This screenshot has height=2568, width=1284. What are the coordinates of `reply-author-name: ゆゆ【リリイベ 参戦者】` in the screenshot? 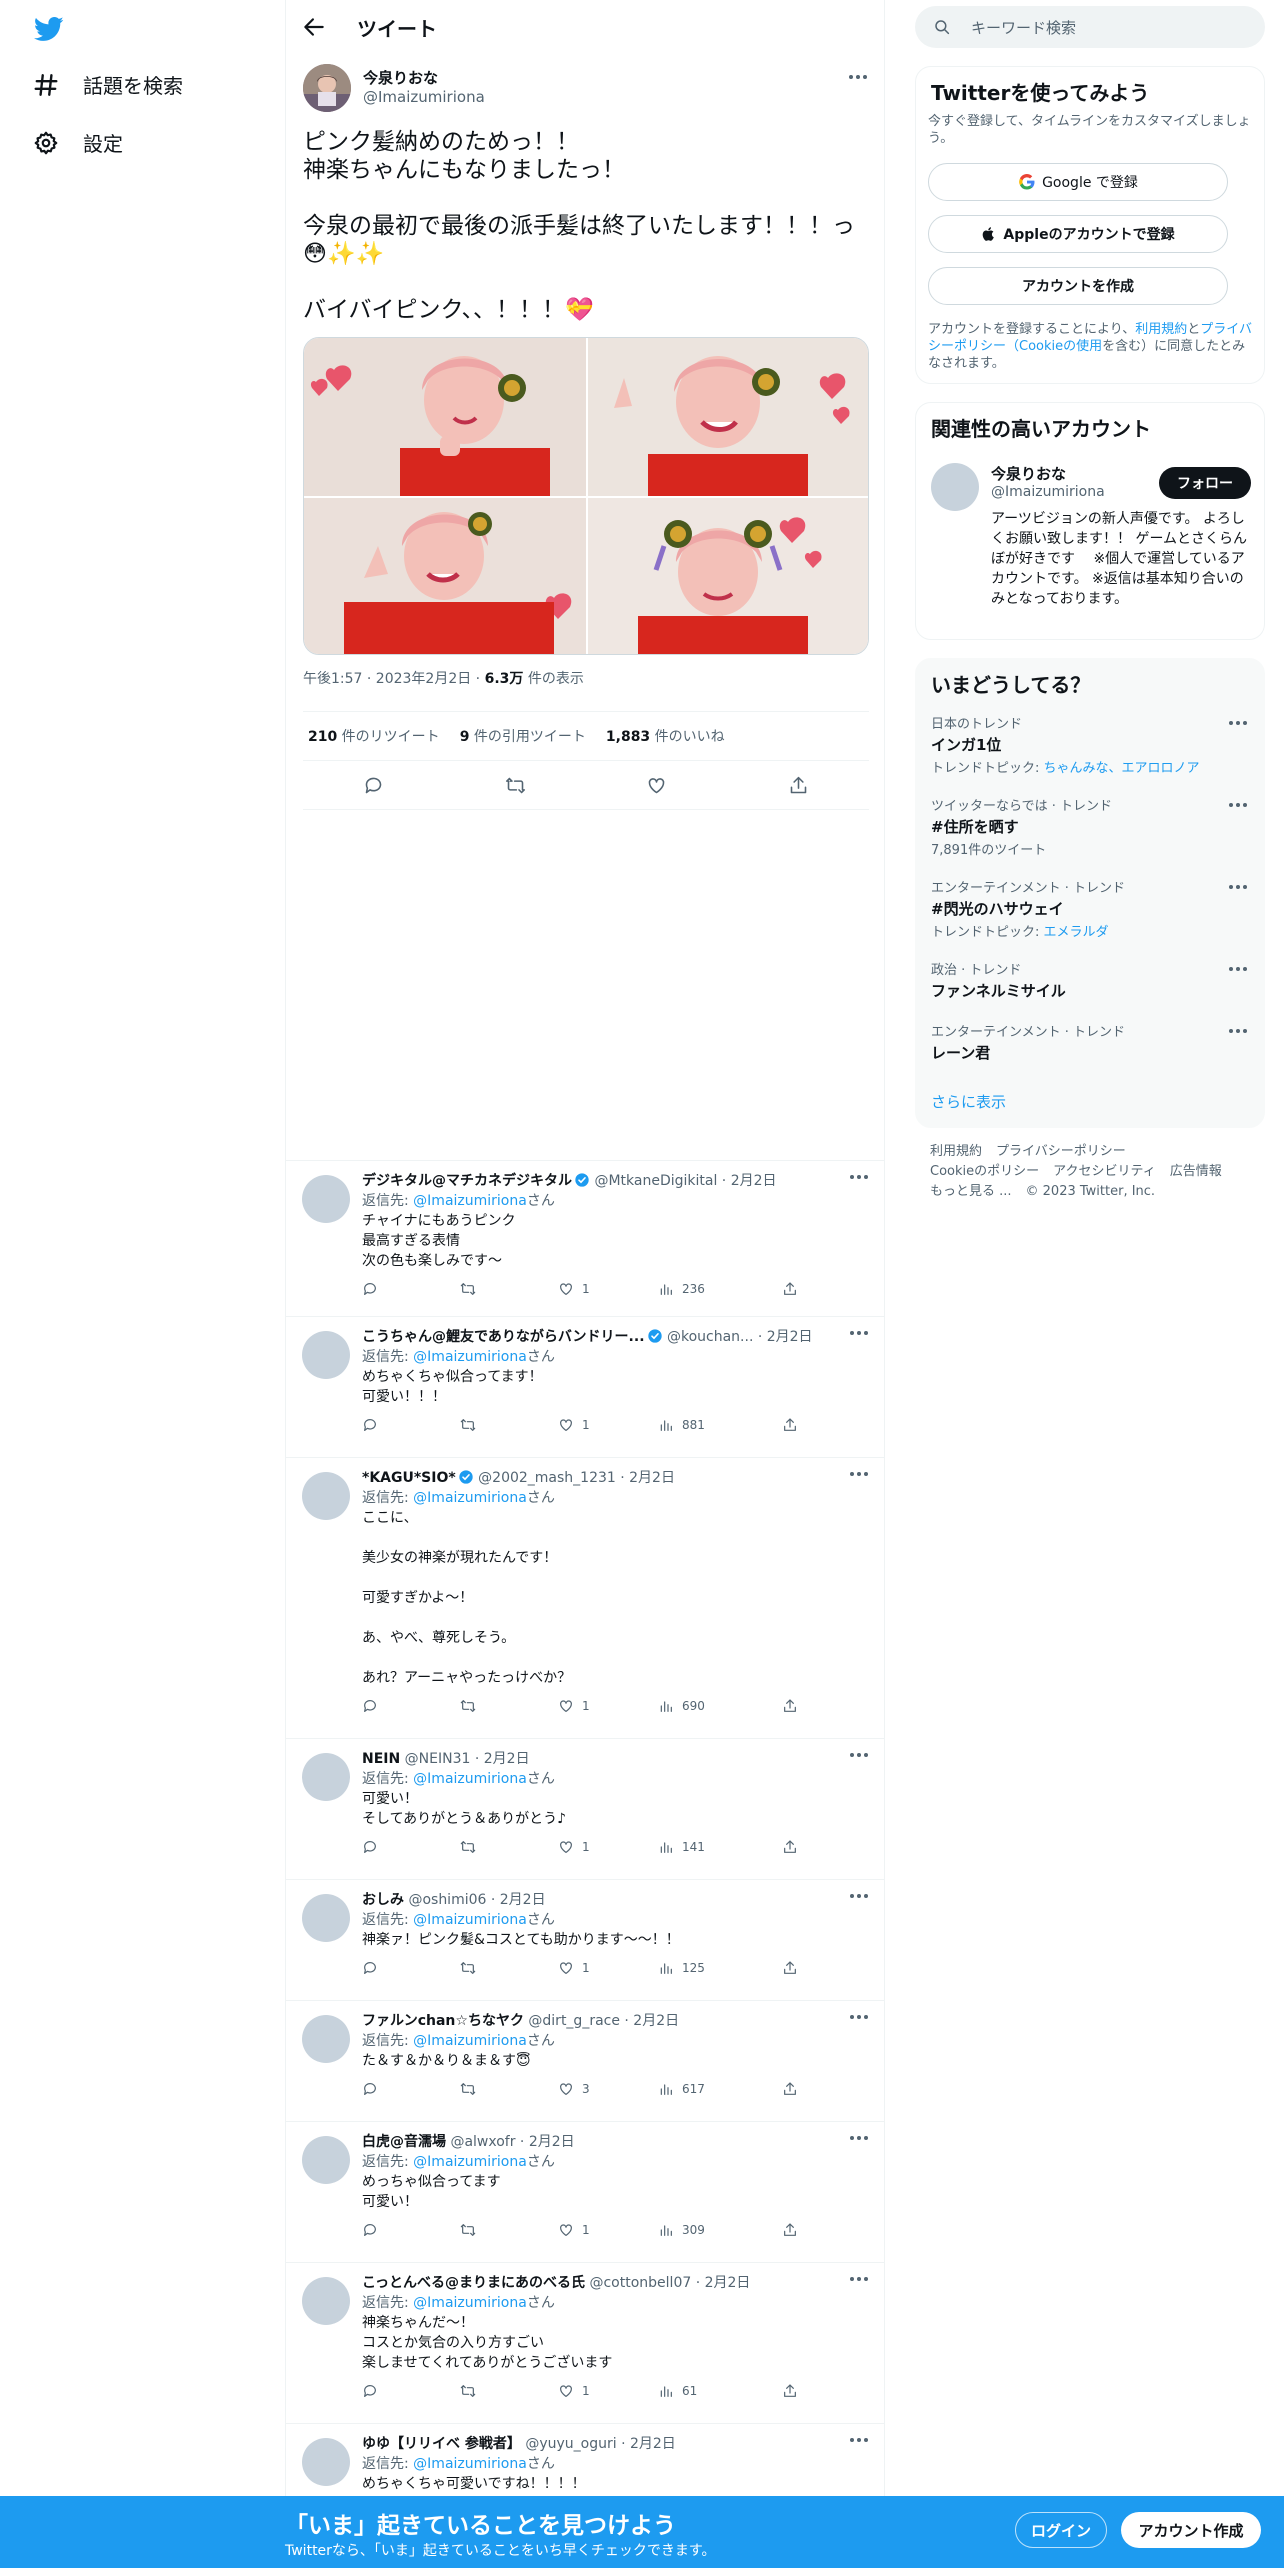 It's located at (441, 2444).